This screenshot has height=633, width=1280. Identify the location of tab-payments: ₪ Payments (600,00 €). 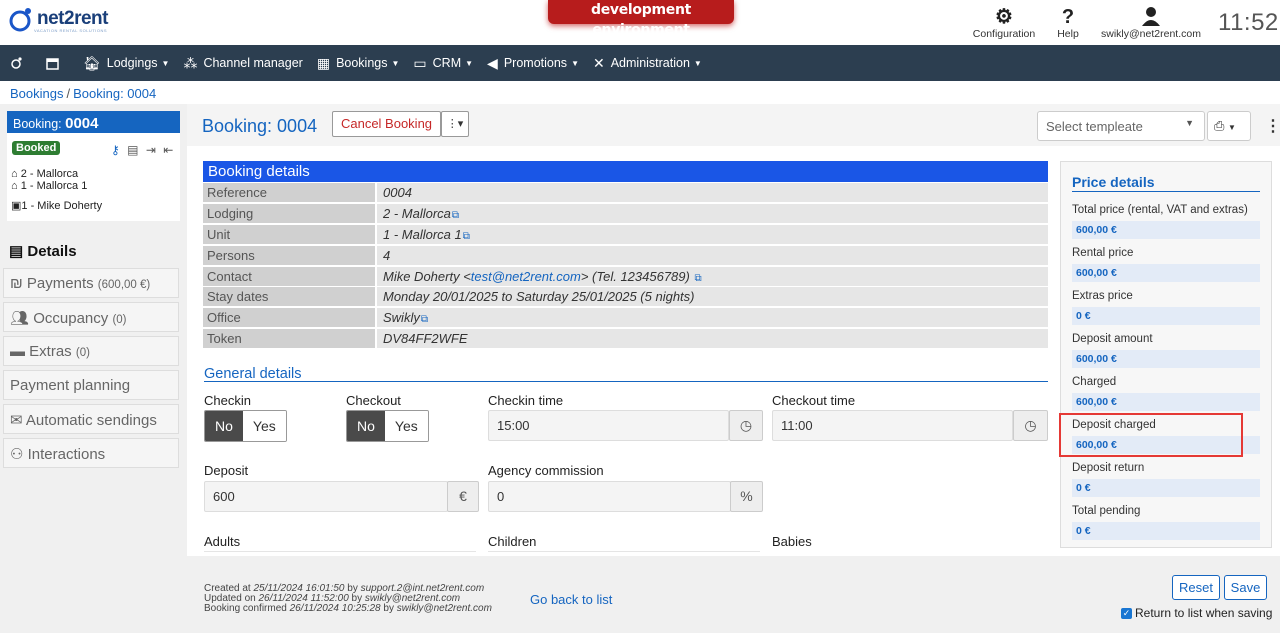
(91, 283).